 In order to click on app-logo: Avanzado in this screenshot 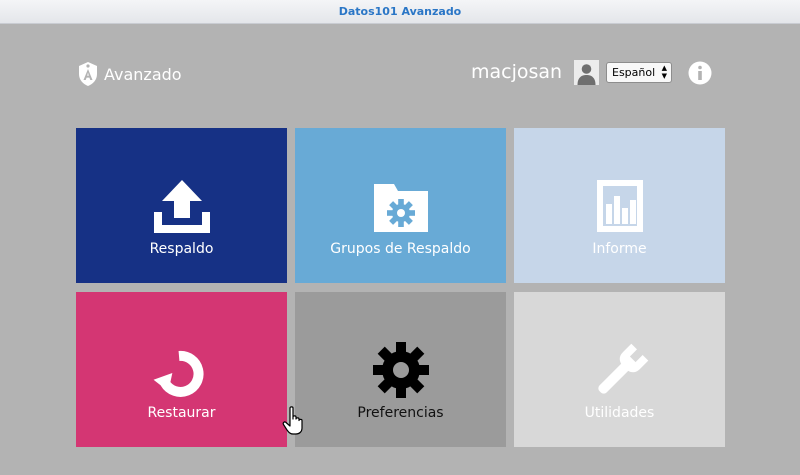, I will do `click(130, 74)`.